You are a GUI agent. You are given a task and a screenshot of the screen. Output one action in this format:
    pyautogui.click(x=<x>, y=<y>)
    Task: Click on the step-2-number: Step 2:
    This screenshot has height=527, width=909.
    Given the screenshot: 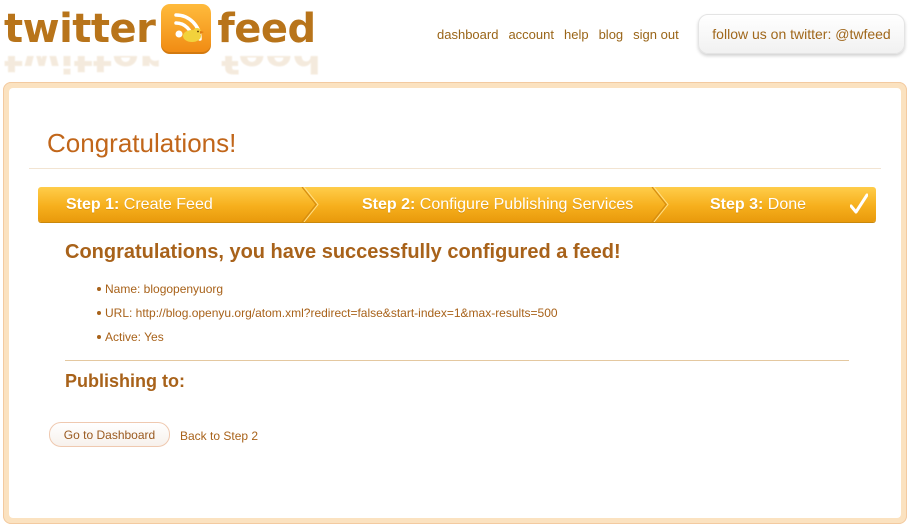 What is the action you would take?
    pyautogui.click(x=389, y=204)
    